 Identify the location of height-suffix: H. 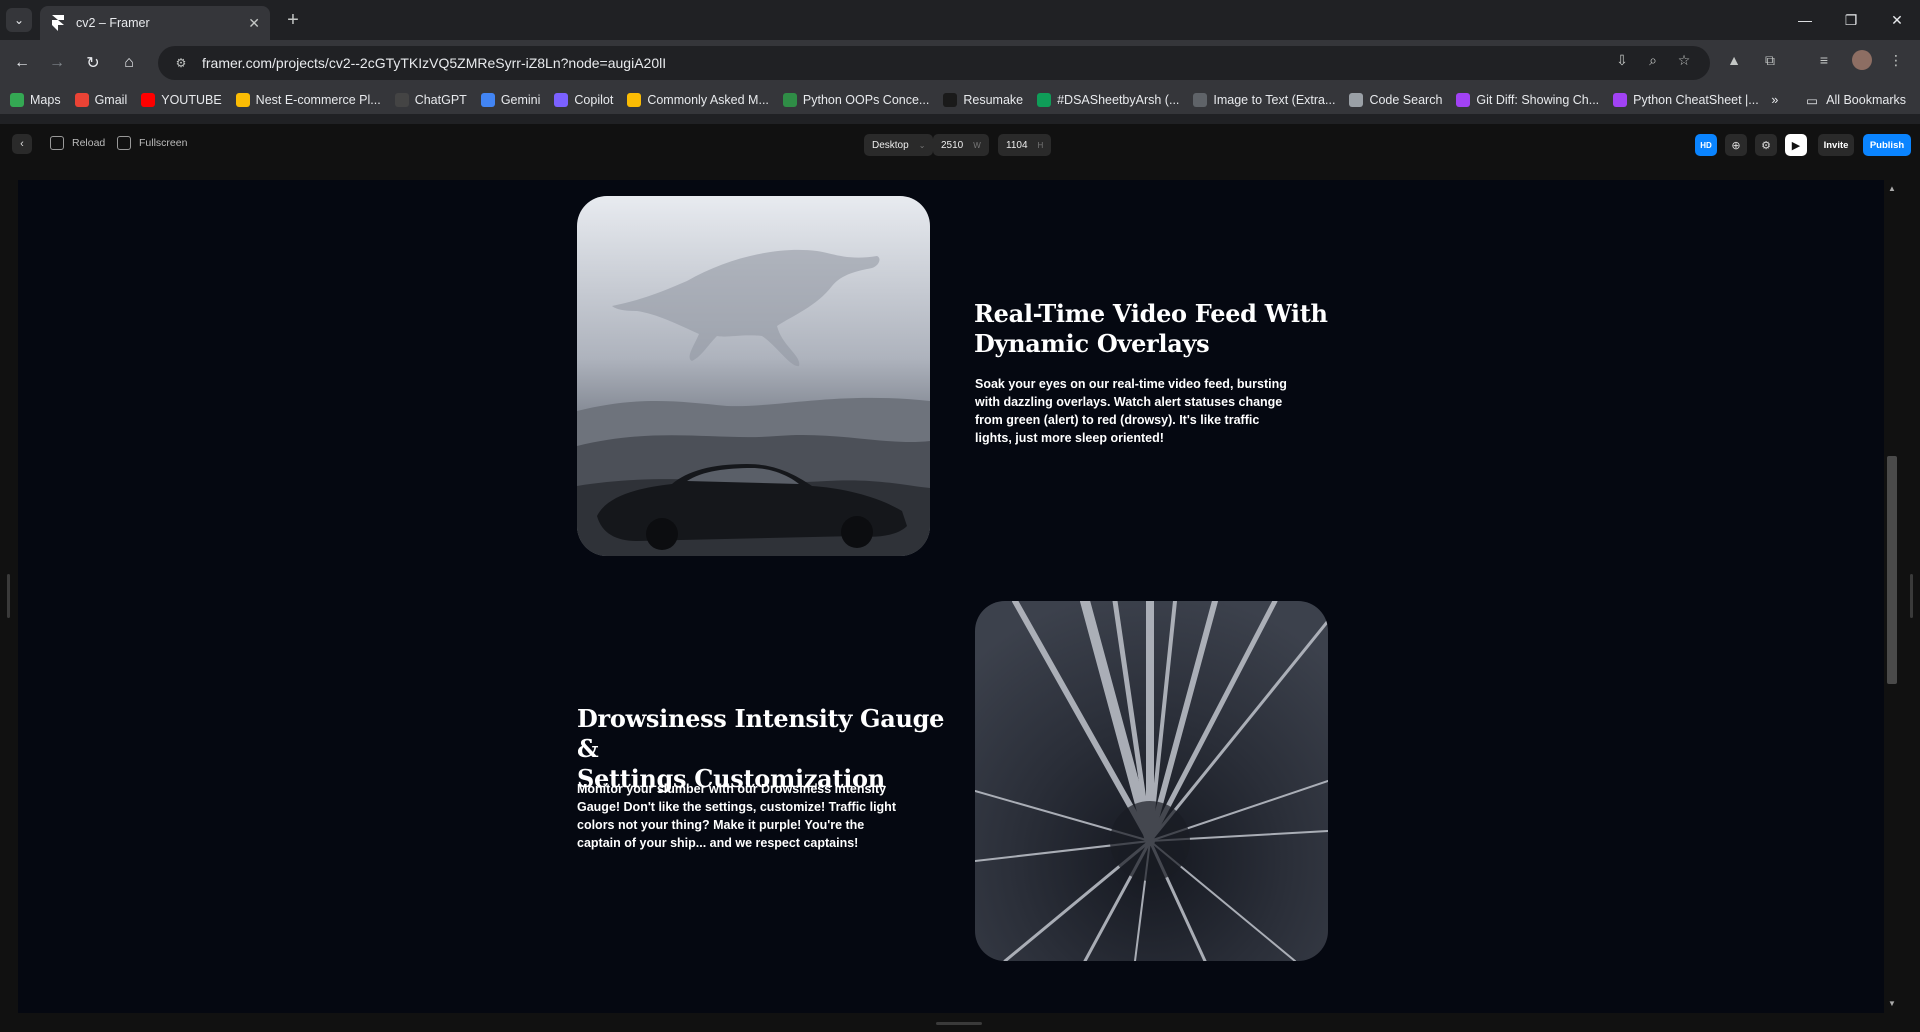
(1040, 145).